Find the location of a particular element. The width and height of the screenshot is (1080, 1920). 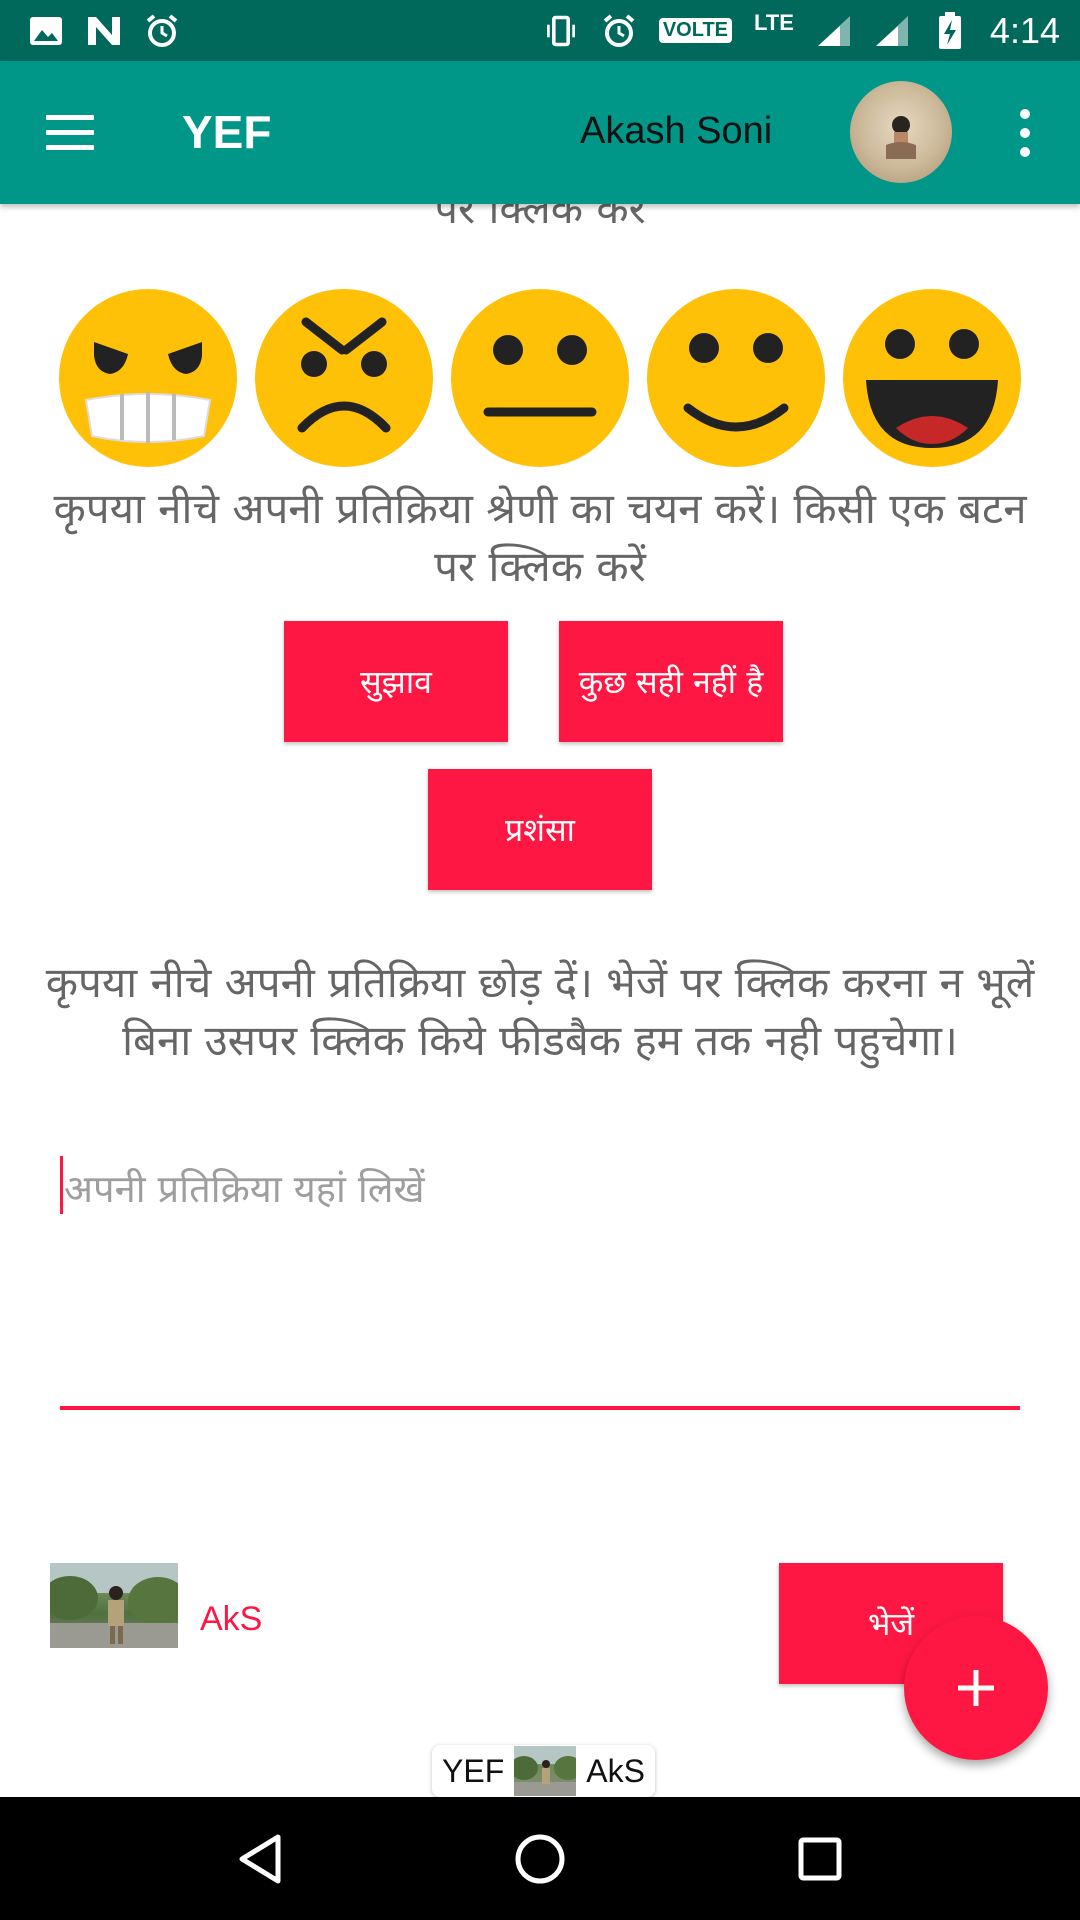

text-cursor is located at coordinates (61, 1185).